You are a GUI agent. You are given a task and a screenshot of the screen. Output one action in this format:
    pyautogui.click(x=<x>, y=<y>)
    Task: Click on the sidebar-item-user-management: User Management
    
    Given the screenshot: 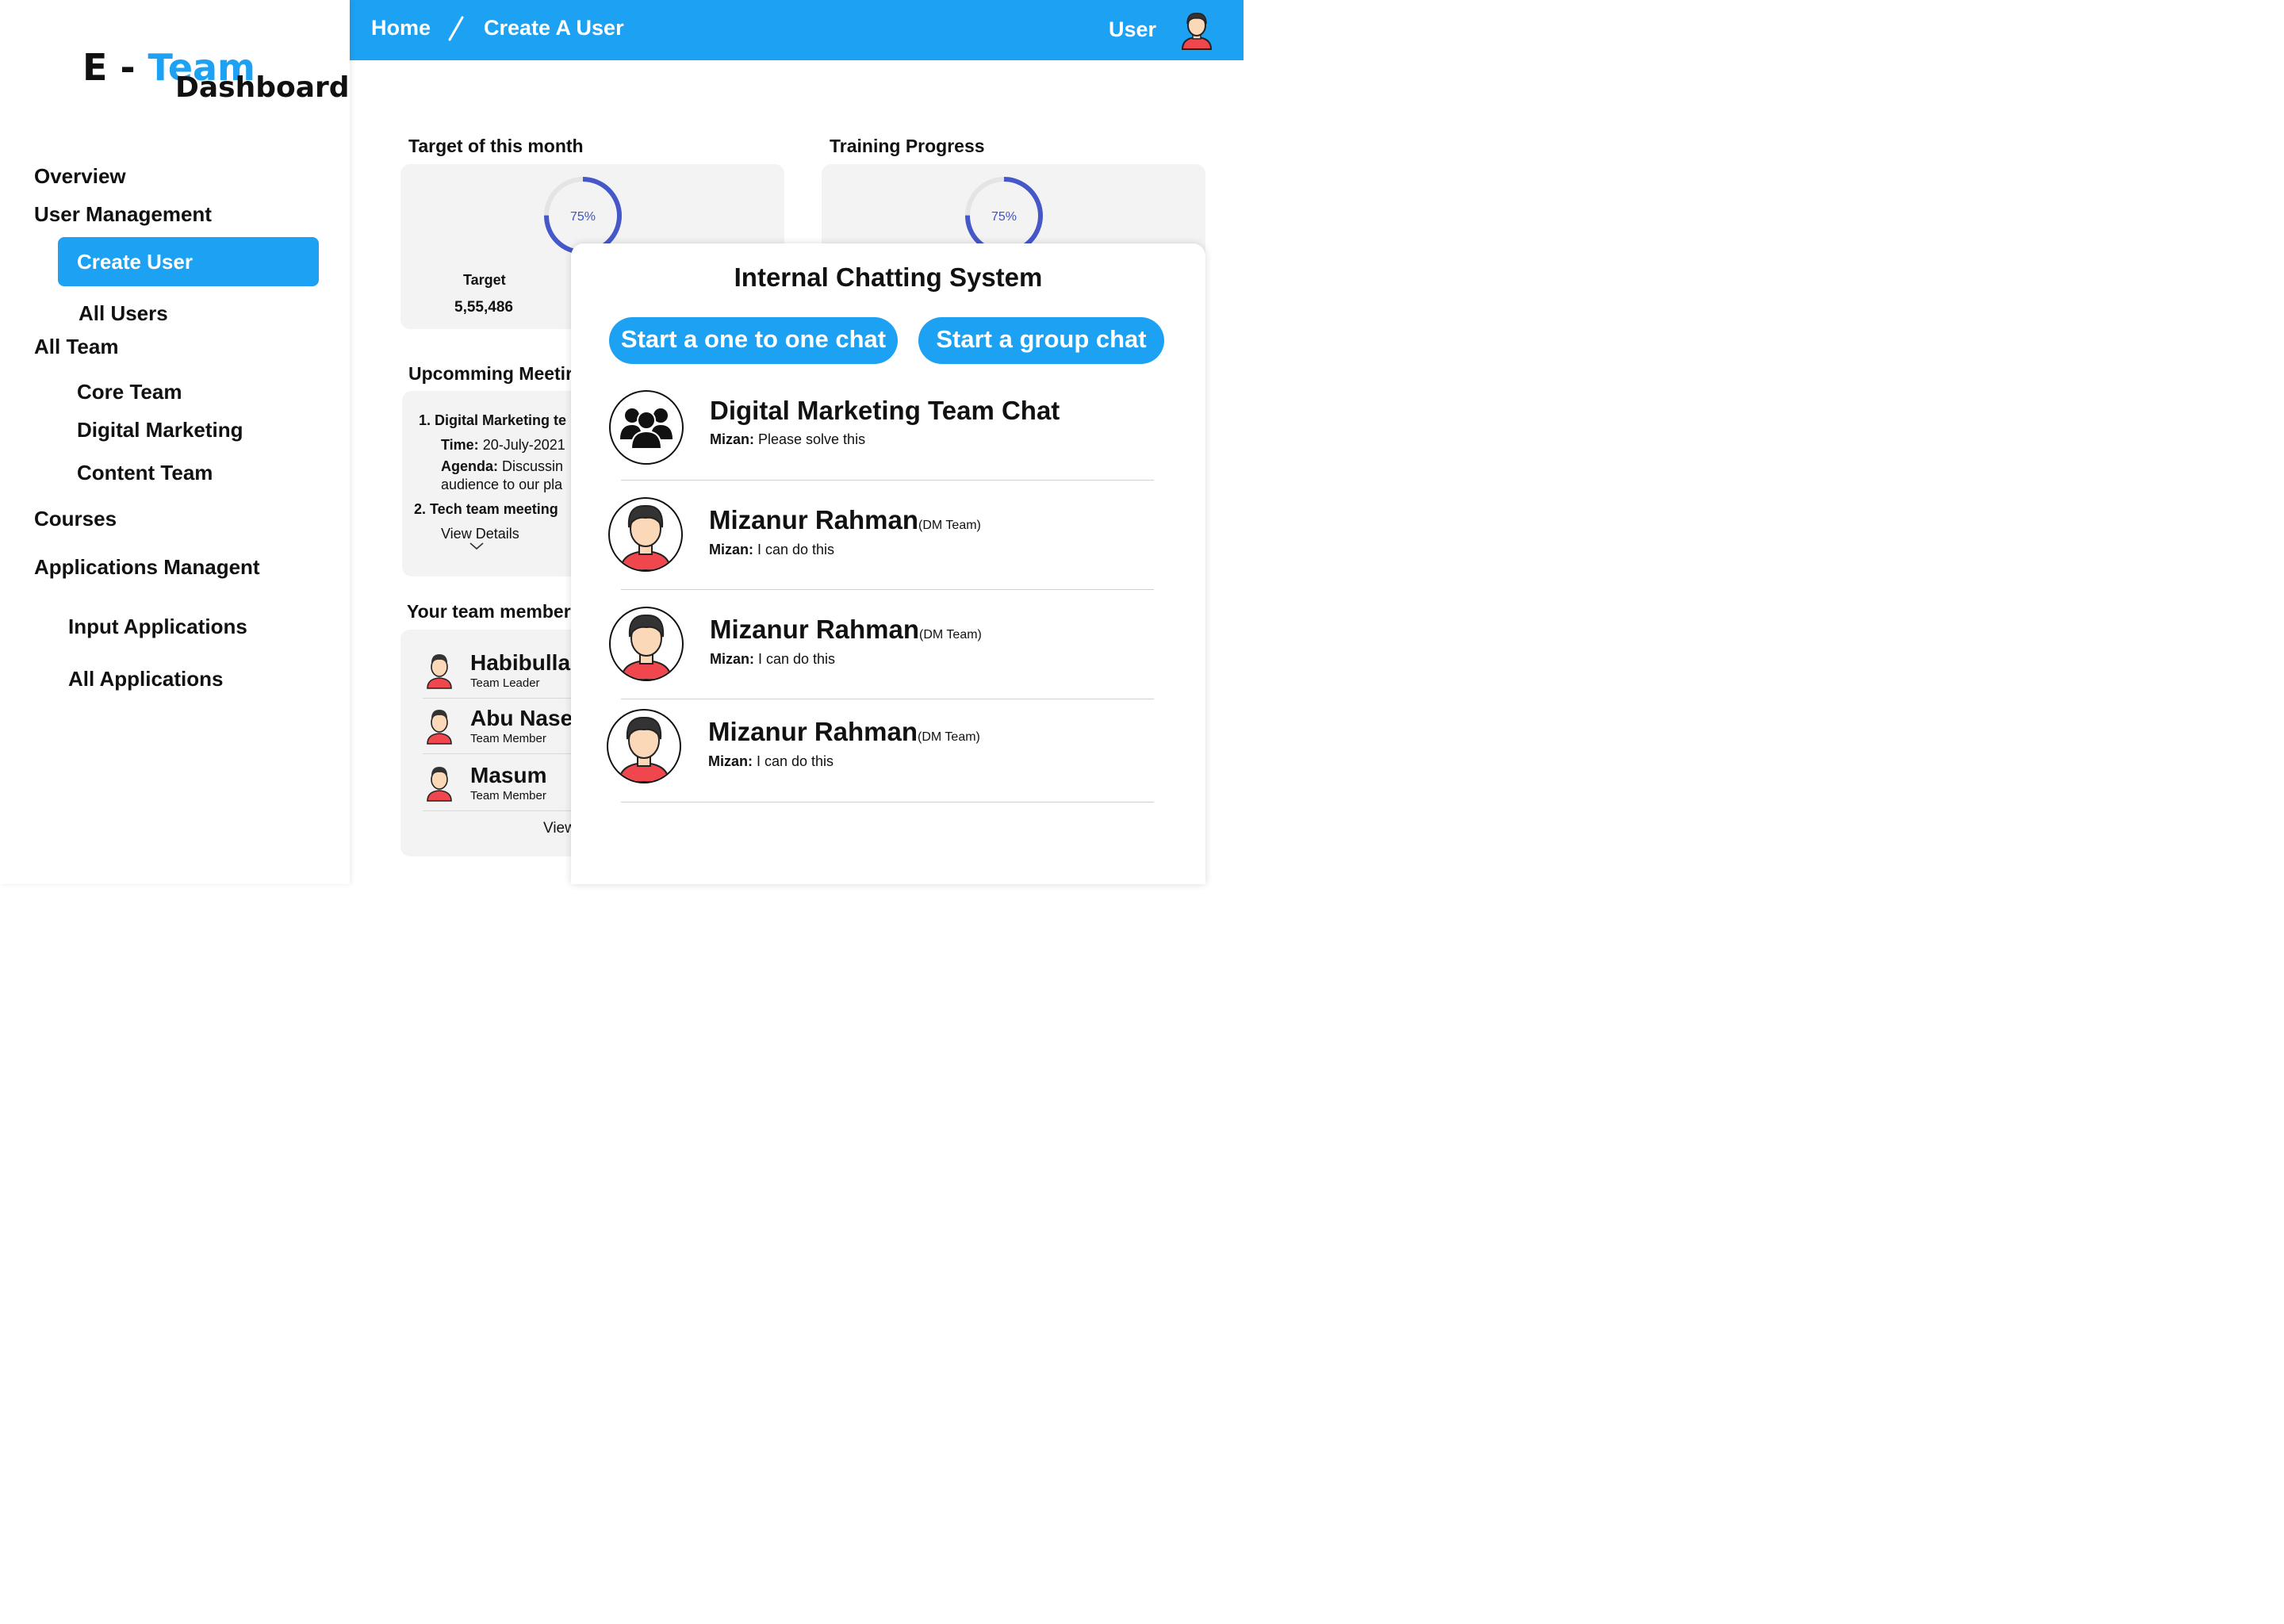 What is the action you would take?
    pyautogui.click(x=123, y=215)
    